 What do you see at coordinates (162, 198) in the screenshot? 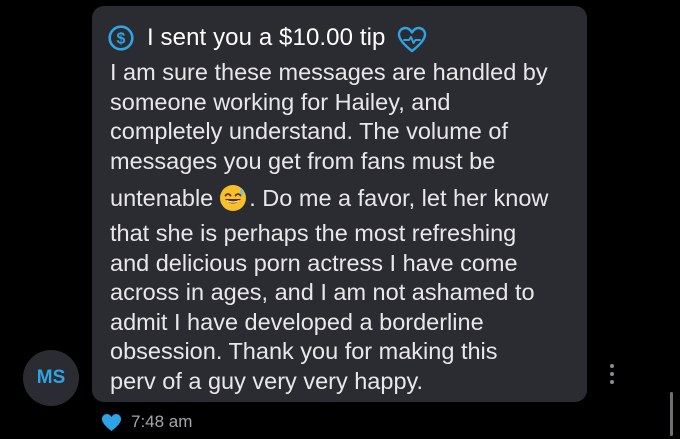
I see `message-fragment: untenable` at bounding box center [162, 198].